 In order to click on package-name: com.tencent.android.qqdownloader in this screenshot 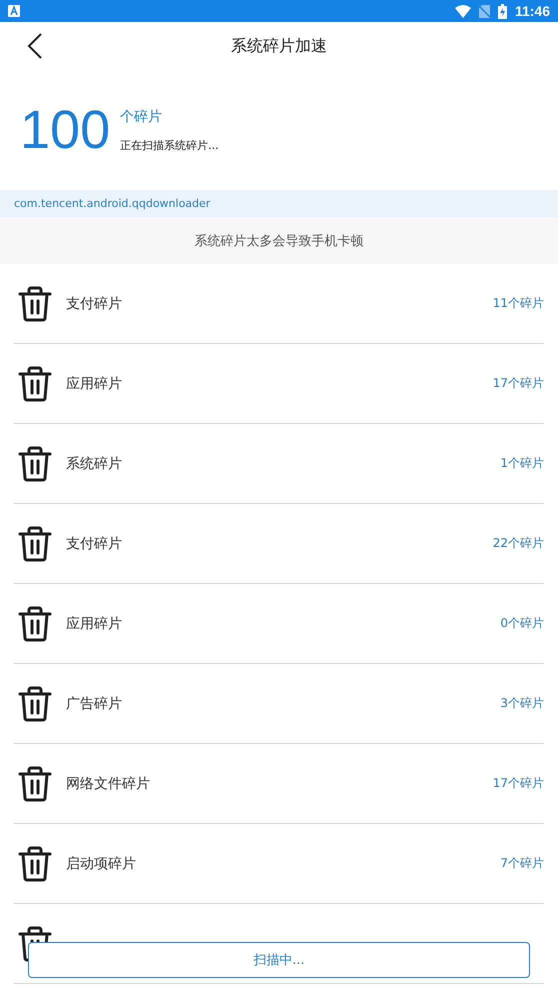, I will do `click(112, 203)`.